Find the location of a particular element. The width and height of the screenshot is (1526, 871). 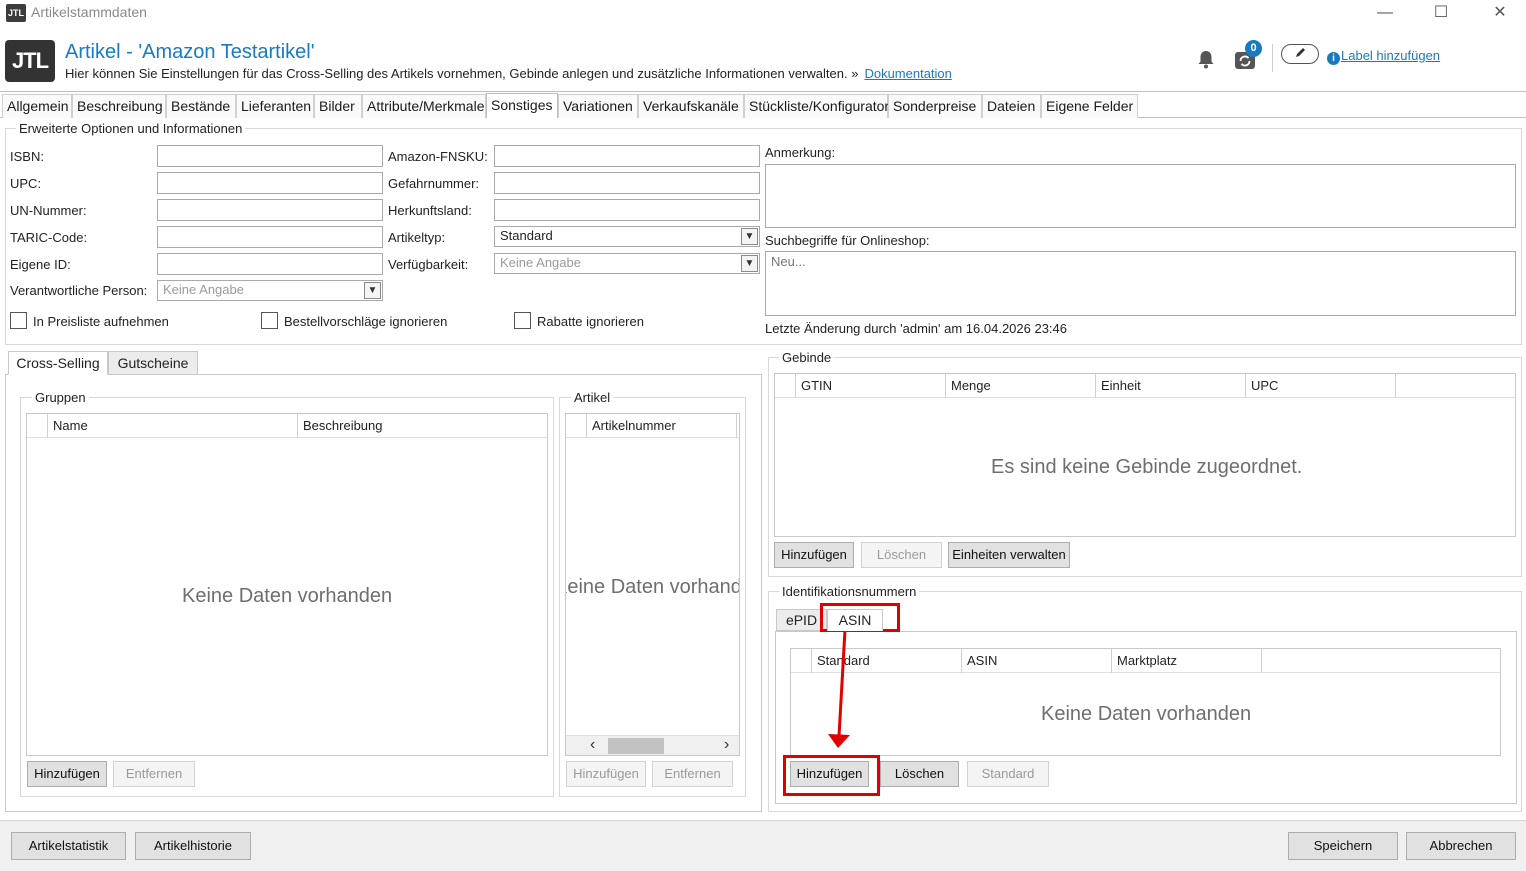

packaging-grid-header: GTIN Menge Einheit UPC is located at coordinates (1145, 386).